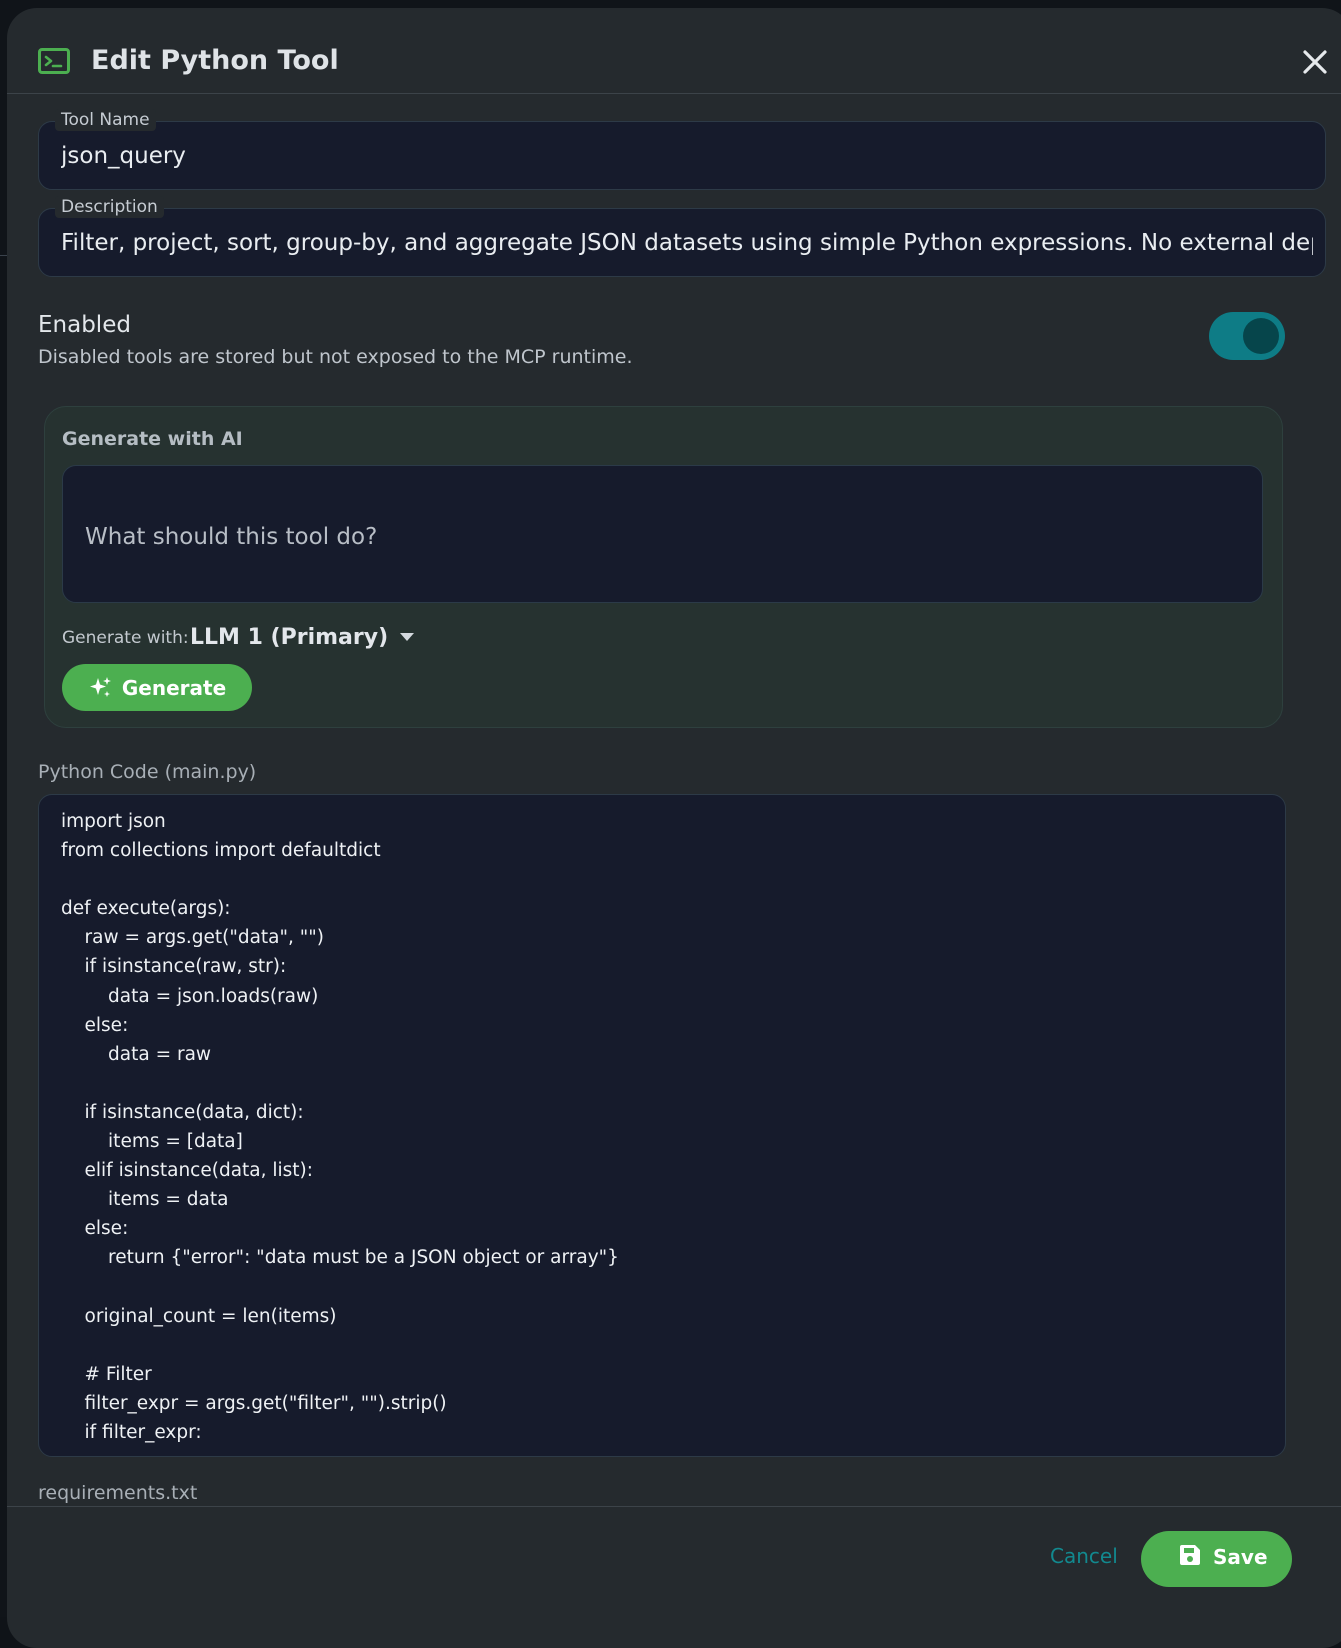 Image resolution: width=1341 pixels, height=1648 pixels. I want to click on model-select-value: LLM 1 (Primary), so click(289, 637).